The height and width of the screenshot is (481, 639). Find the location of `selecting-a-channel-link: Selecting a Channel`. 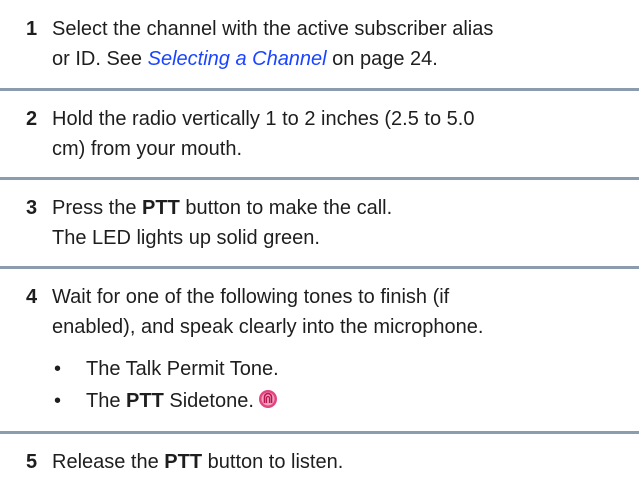

selecting-a-channel-link: Selecting a Channel is located at coordinates (237, 59).